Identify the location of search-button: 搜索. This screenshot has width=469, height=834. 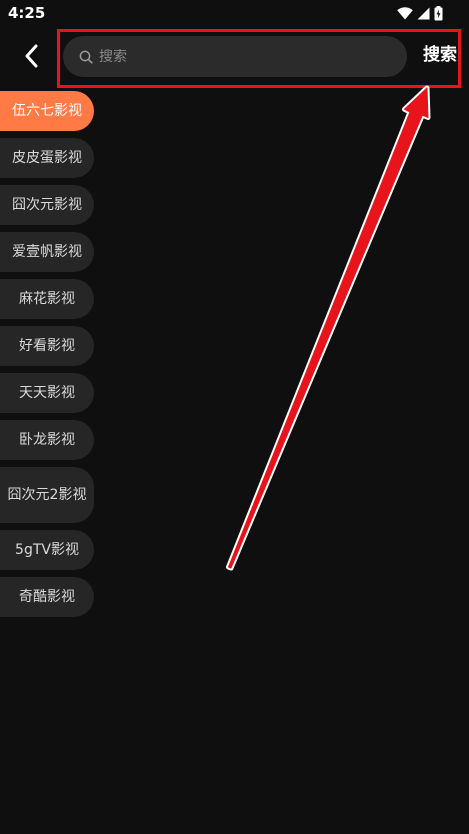
(440, 55).